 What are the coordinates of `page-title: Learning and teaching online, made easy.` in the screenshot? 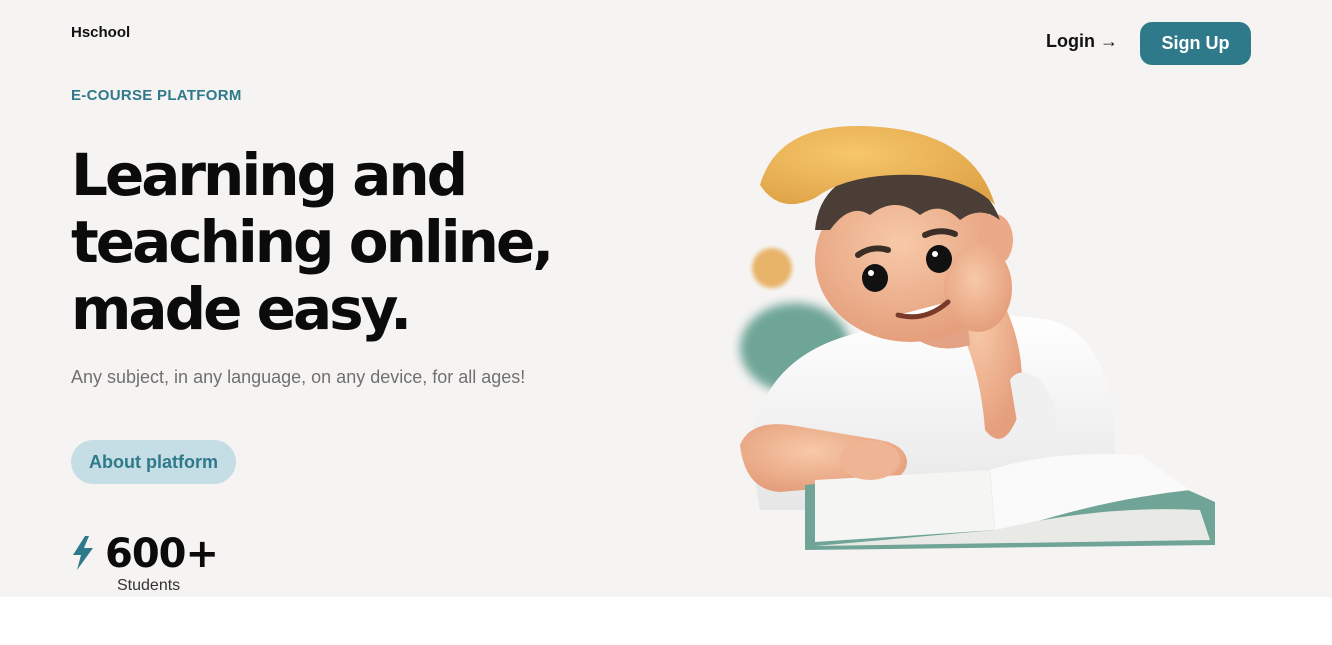 It's located at (351, 242).